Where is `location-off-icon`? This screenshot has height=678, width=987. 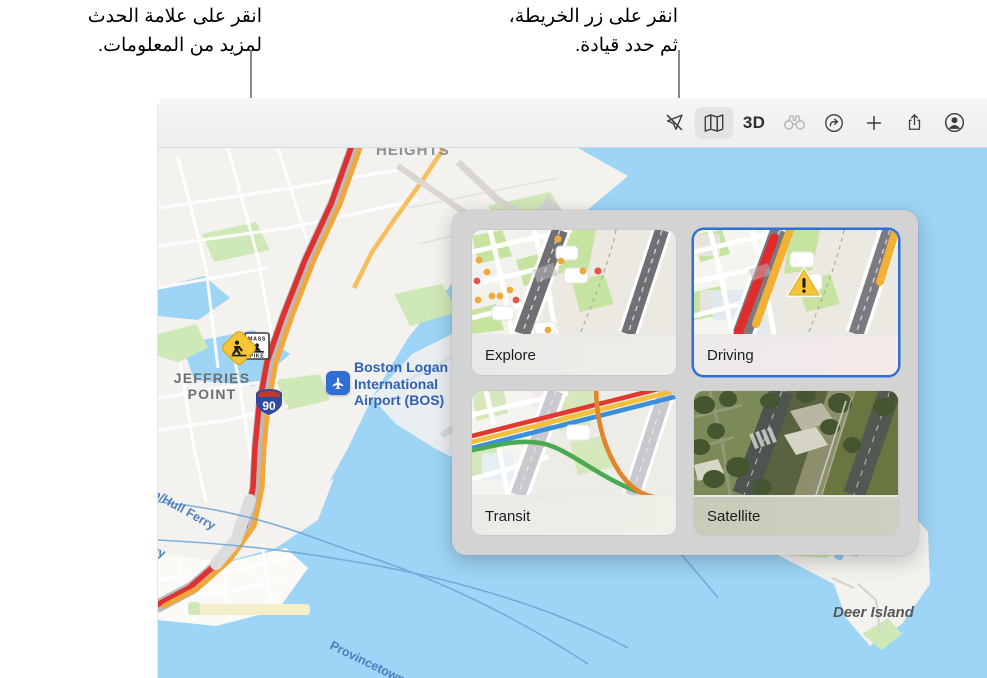 location-off-icon is located at coordinates (674, 123).